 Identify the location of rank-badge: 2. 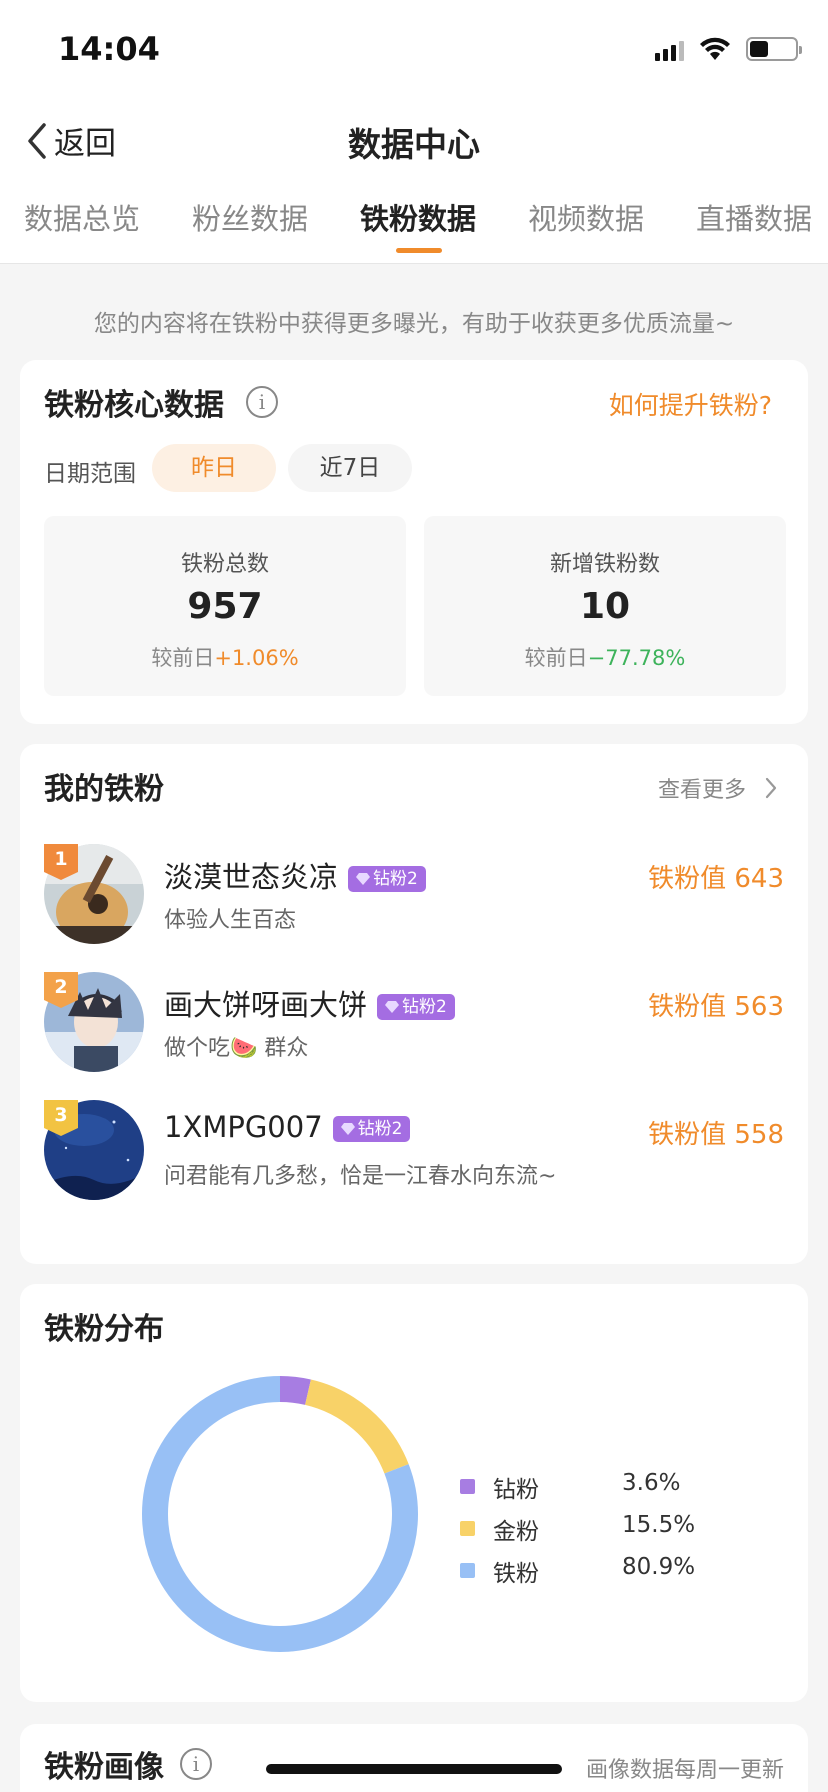
(61, 990).